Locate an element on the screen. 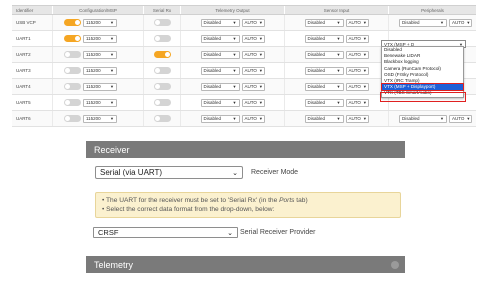  telemetry-cell: Disabled ▼ AUTO ▼ is located at coordinates (233, 86).